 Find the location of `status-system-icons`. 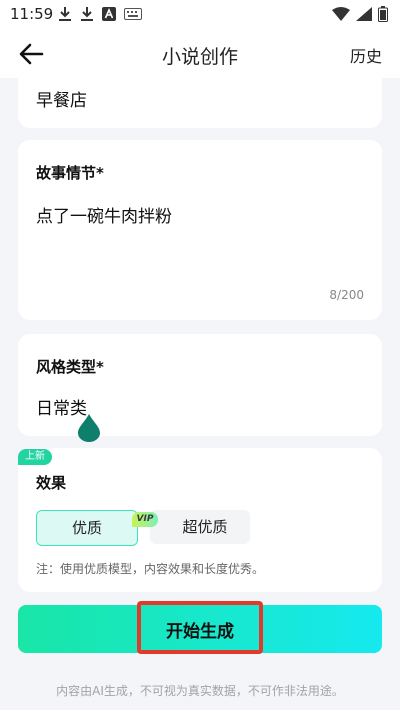

status-system-icons is located at coordinates (360, 14).